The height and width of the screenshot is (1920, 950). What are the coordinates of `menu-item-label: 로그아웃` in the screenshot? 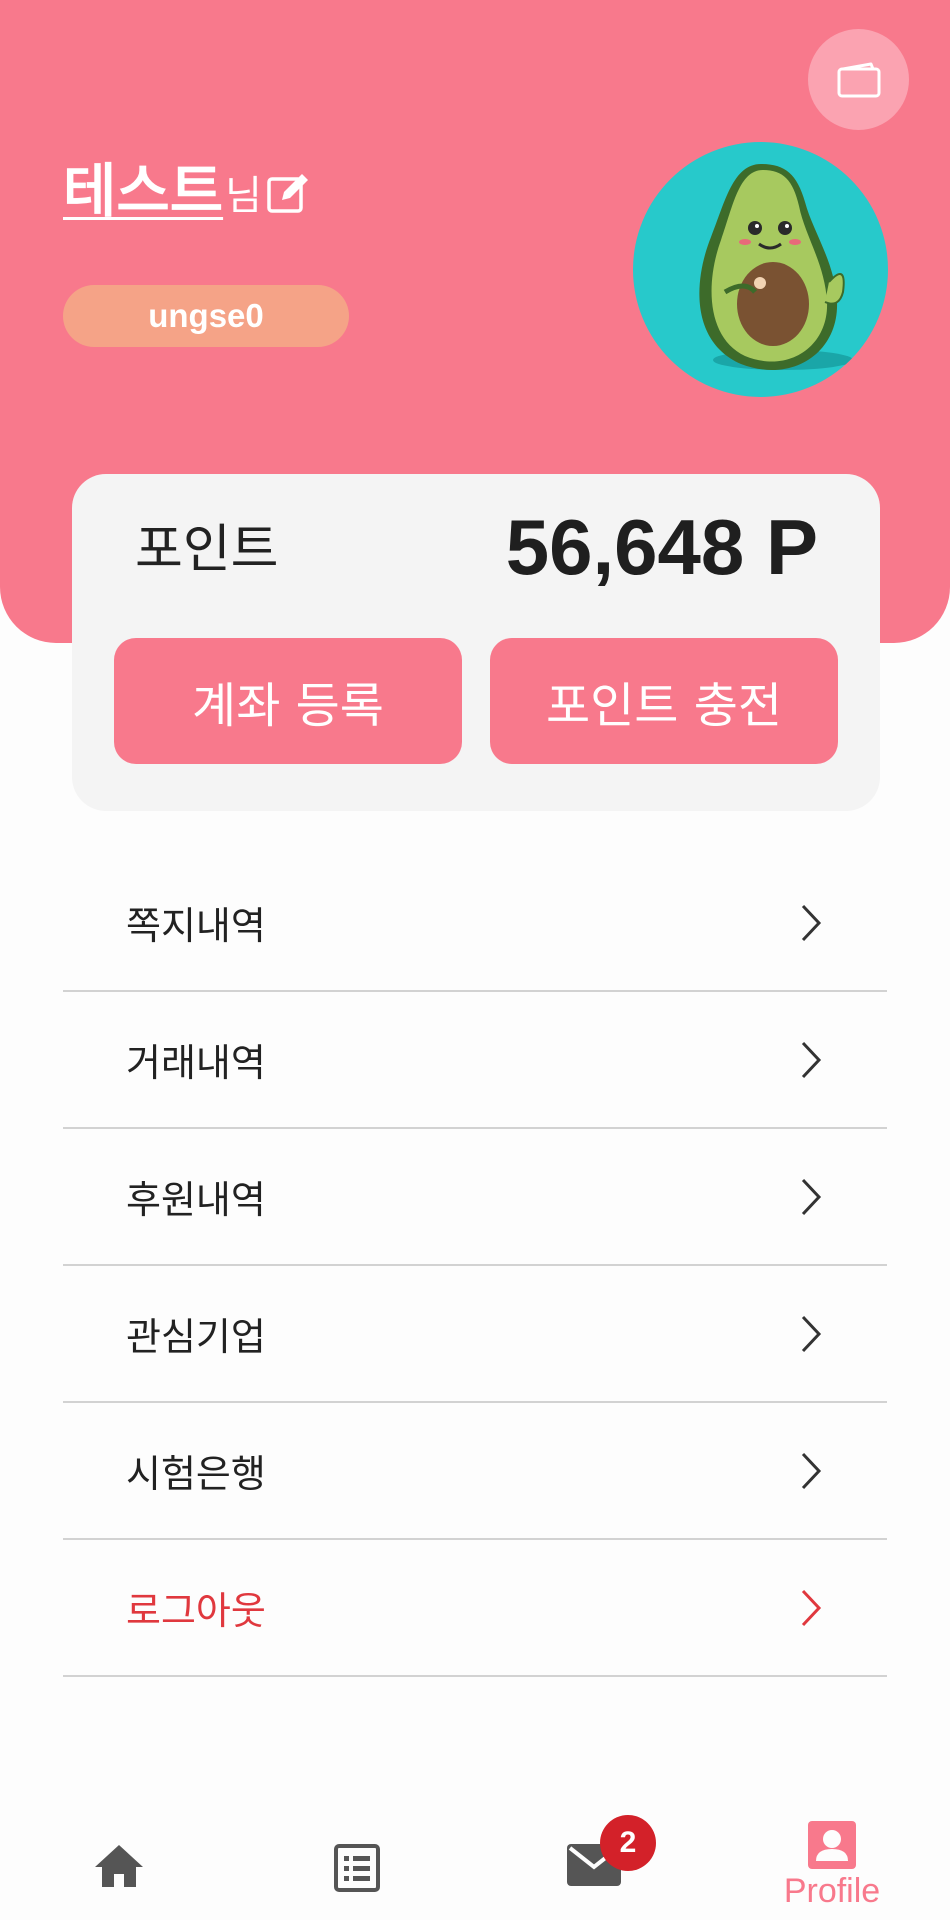 It's located at (196, 1611).